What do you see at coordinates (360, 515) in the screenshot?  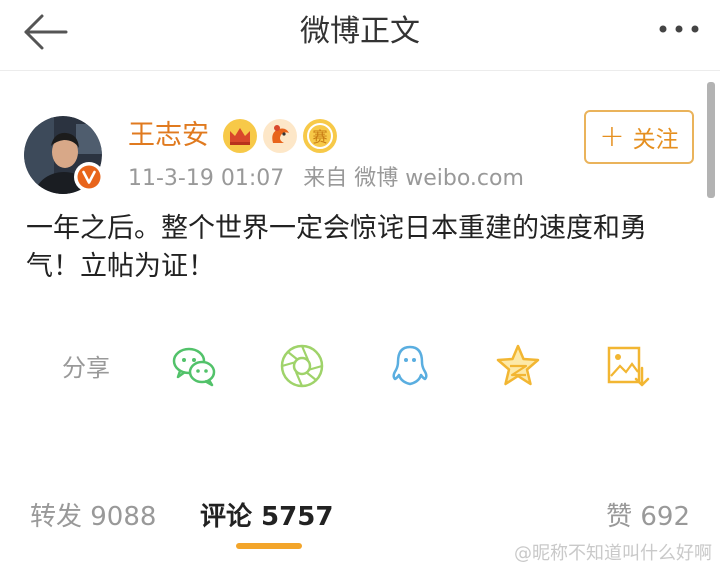 I see `stats-tabs: 转发 9088 评论 5757 赞 692` at bounding box center [360, 515].